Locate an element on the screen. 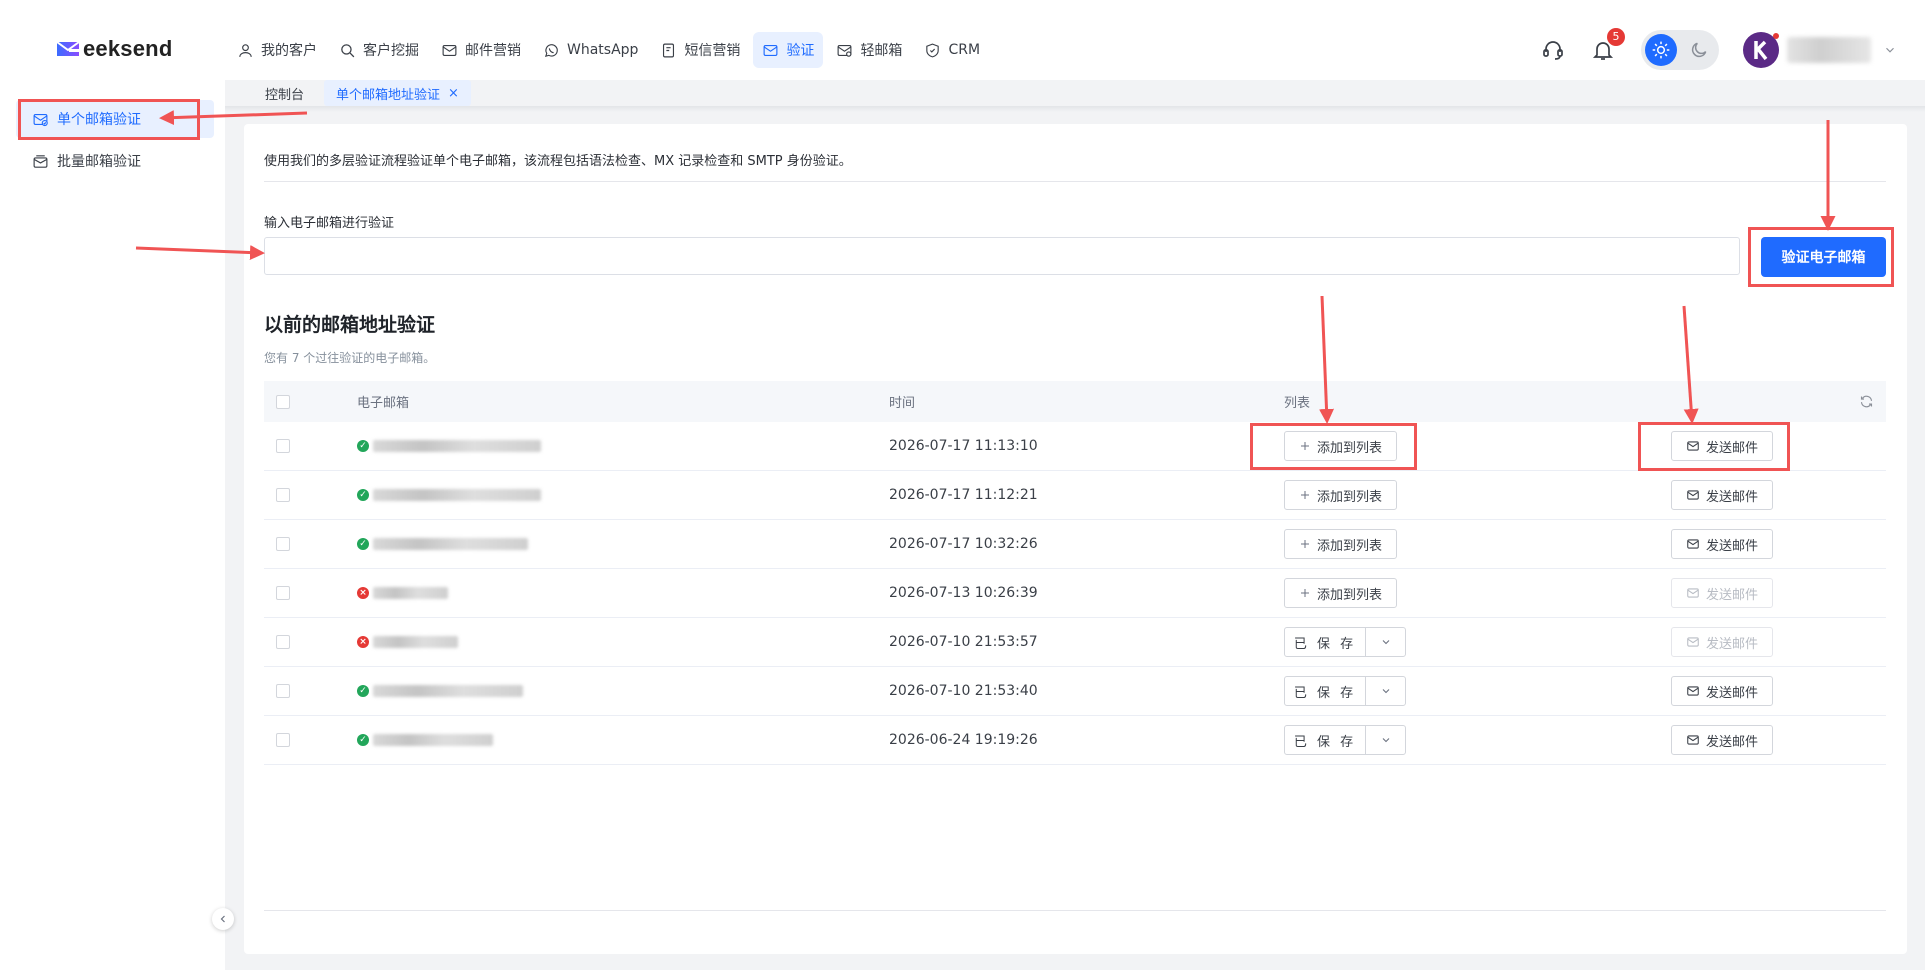  select-all-checkbox is located at coordinates (283, 401).